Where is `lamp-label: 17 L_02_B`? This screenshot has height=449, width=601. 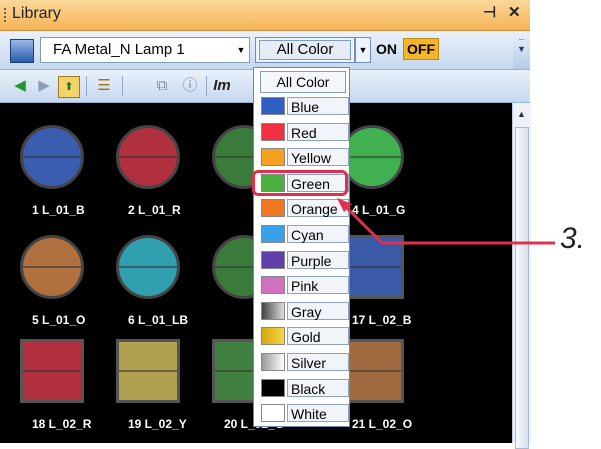 lamp-label: 17 L_02_B is located at coordinates (382, 320).